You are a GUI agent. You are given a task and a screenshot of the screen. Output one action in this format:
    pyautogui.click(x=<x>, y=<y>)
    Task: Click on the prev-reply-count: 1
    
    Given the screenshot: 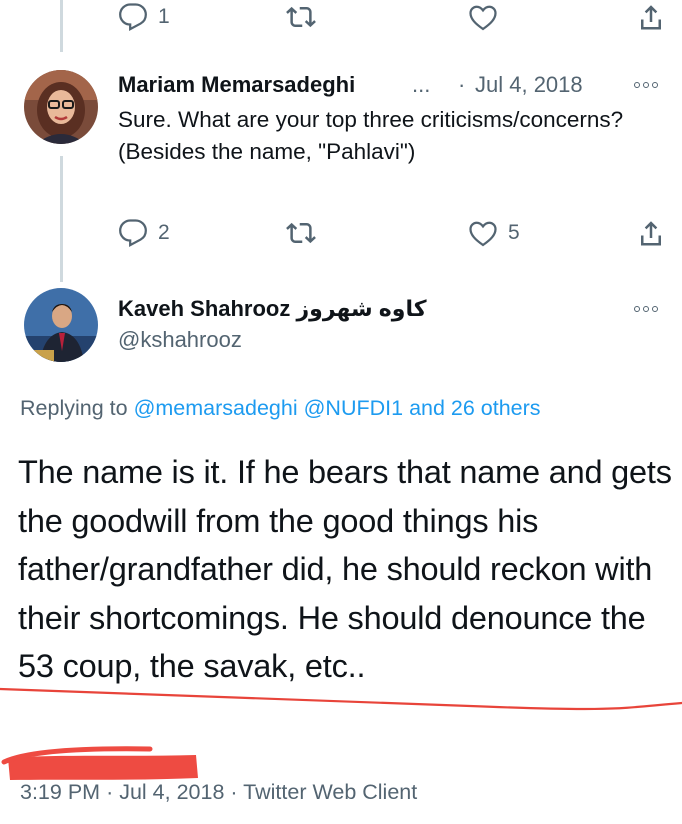 What is the action you would take?
    pyautogui.click(x=164, y=16)
    